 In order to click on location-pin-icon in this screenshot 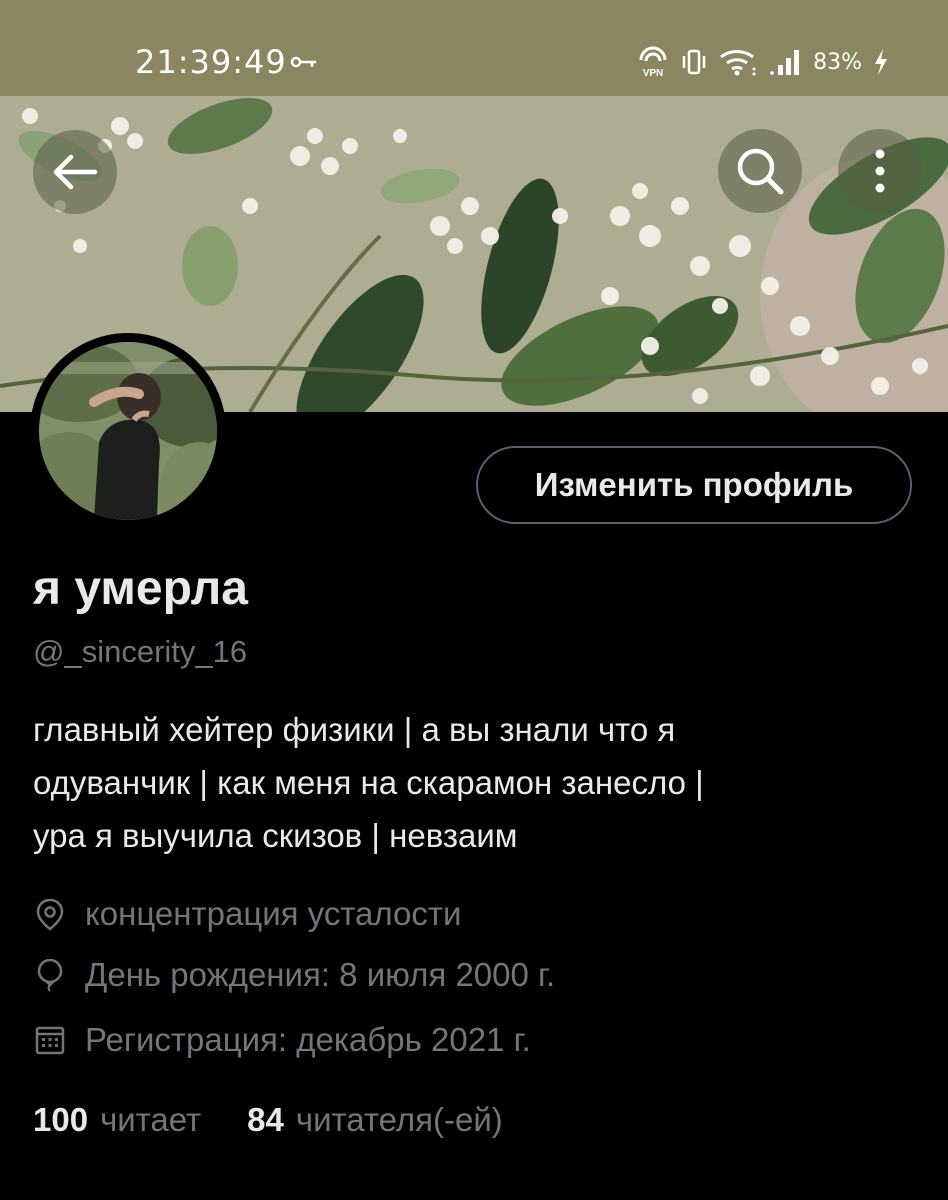, I will do `click(50, 914)`.